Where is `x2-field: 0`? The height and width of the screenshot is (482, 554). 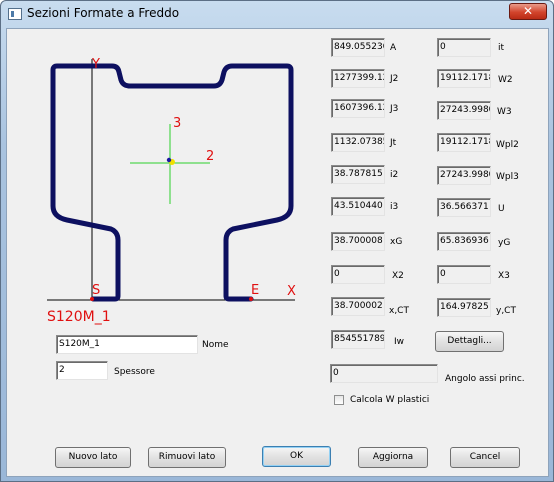
x2-field: 0 is located at coordinates (358, 274).